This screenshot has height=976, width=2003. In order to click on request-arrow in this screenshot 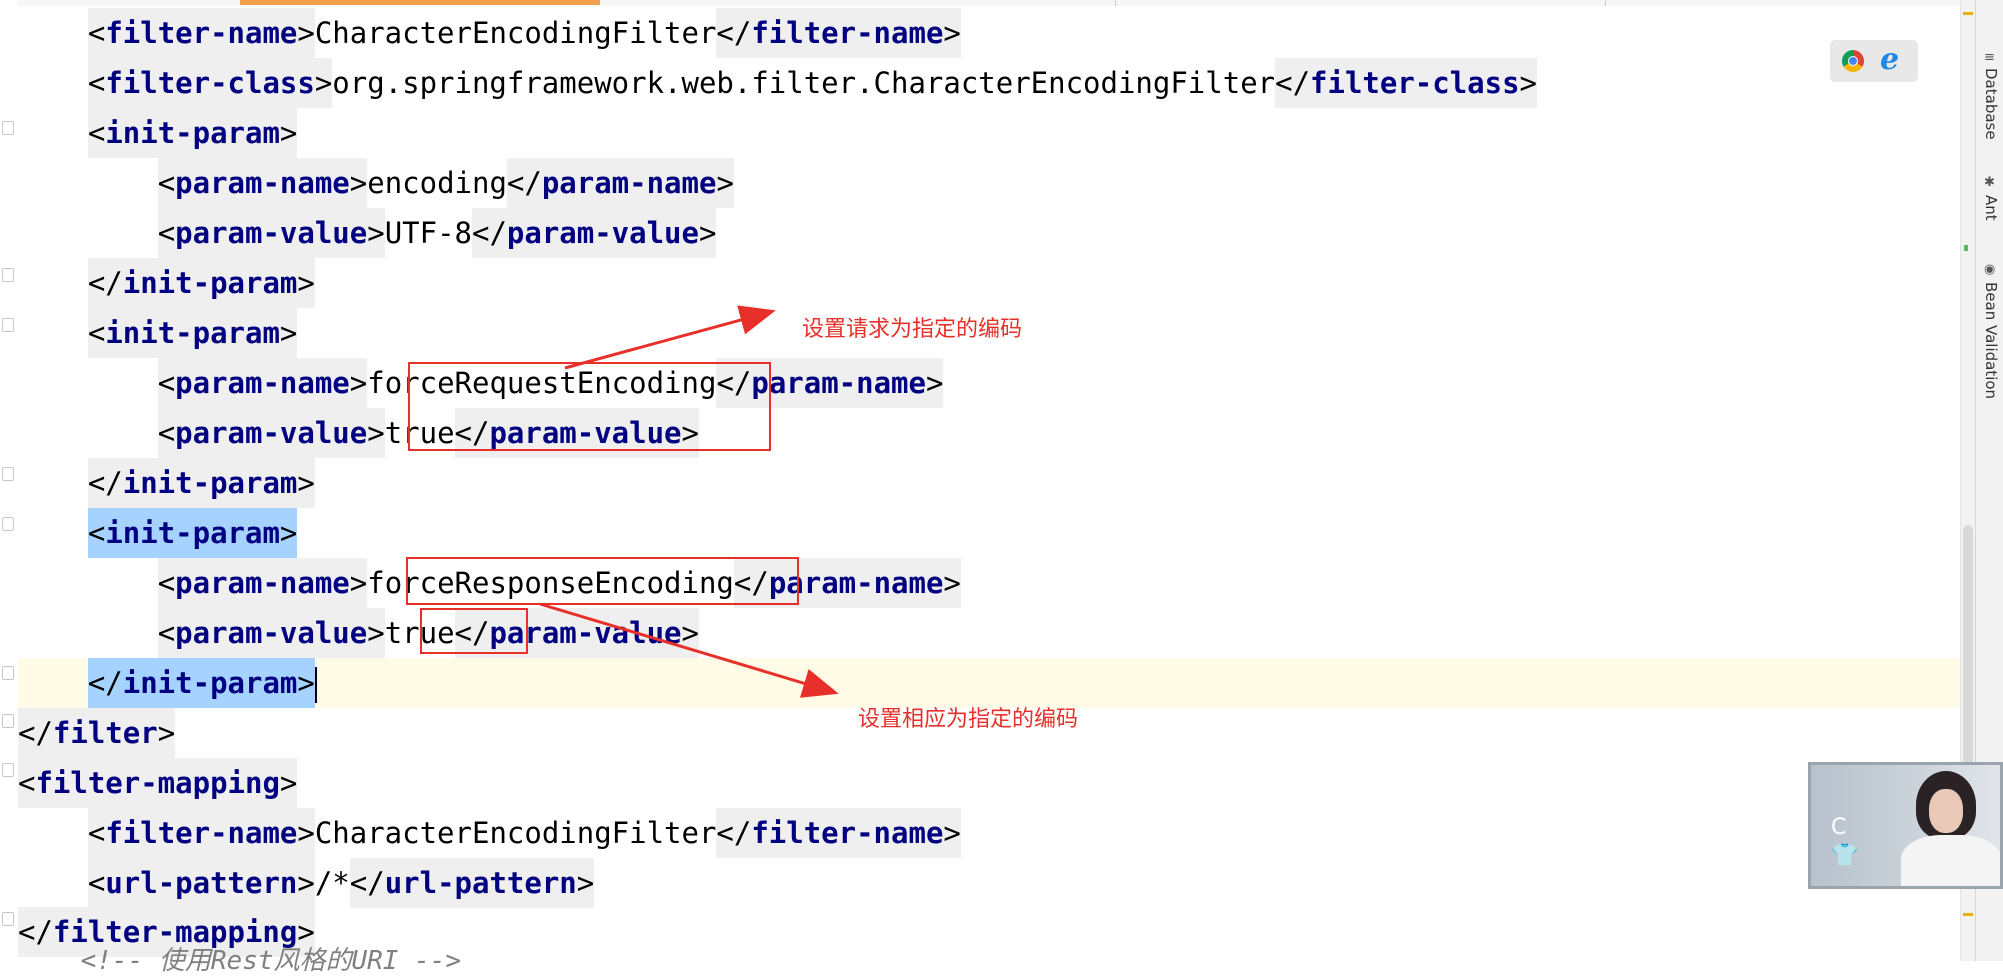, I will do `click(670, 337)`.